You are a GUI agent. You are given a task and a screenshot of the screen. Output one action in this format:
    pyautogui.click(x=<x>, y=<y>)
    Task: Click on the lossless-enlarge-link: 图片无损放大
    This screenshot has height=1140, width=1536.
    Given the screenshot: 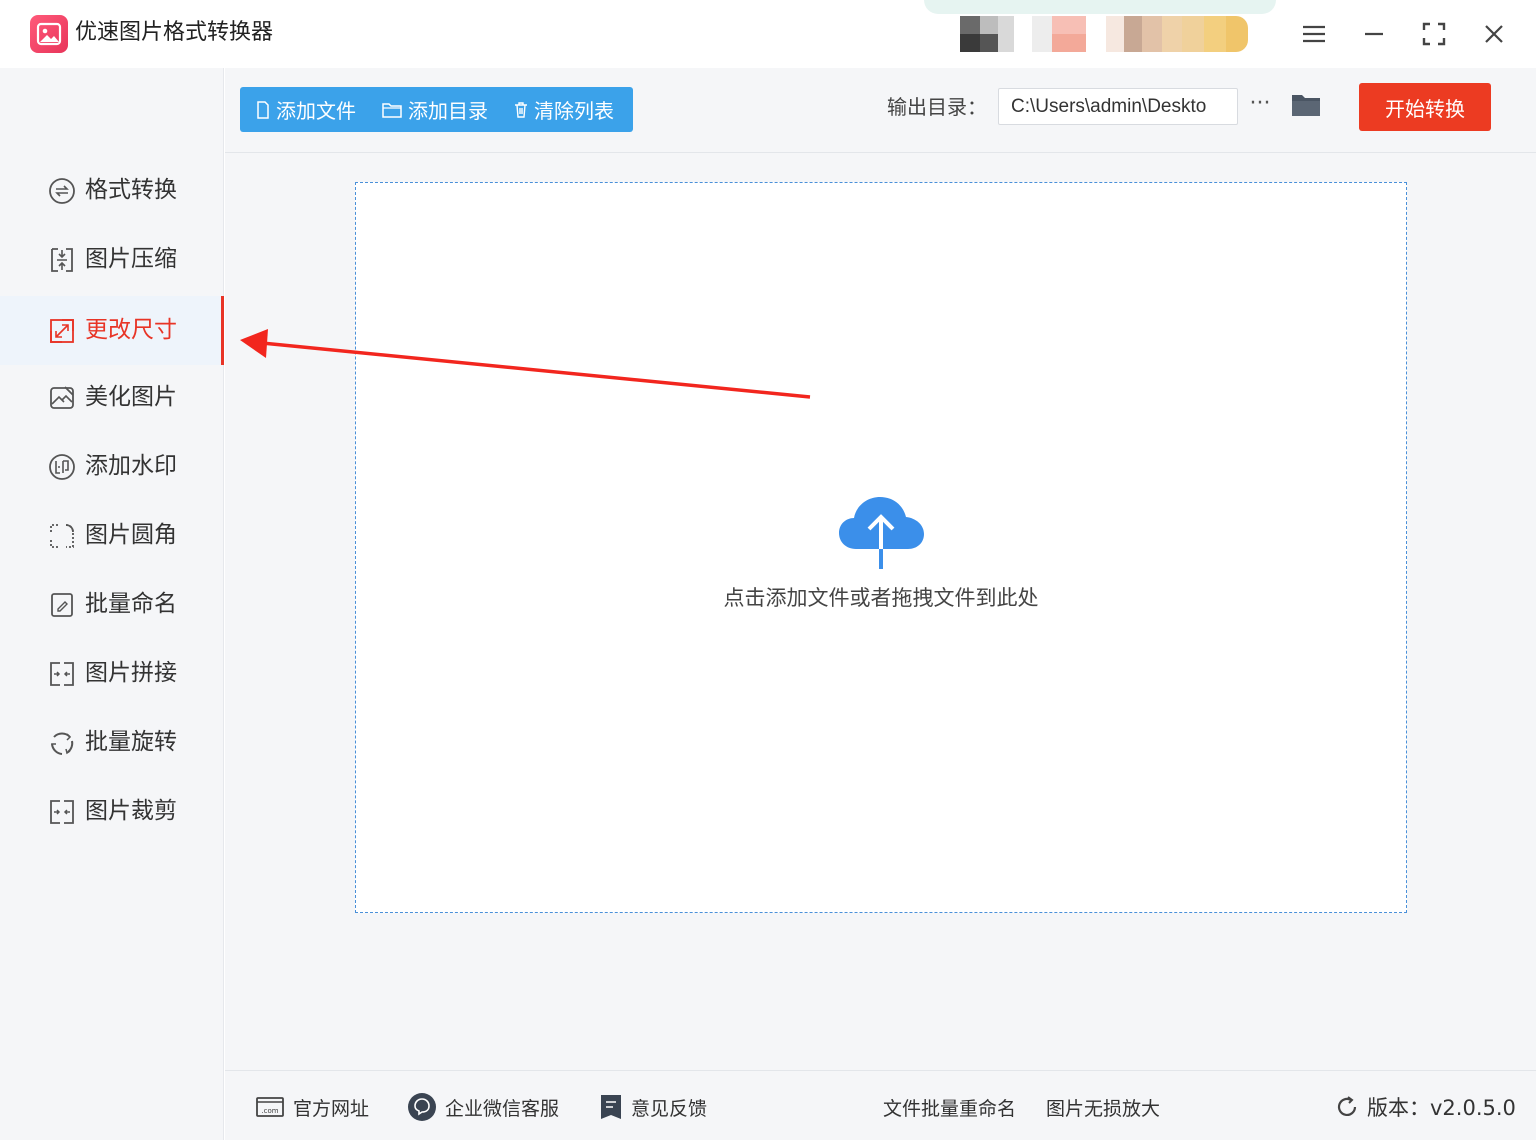 What is the action you would take?
    pyautogui.click(x=1103, y=1107)
    